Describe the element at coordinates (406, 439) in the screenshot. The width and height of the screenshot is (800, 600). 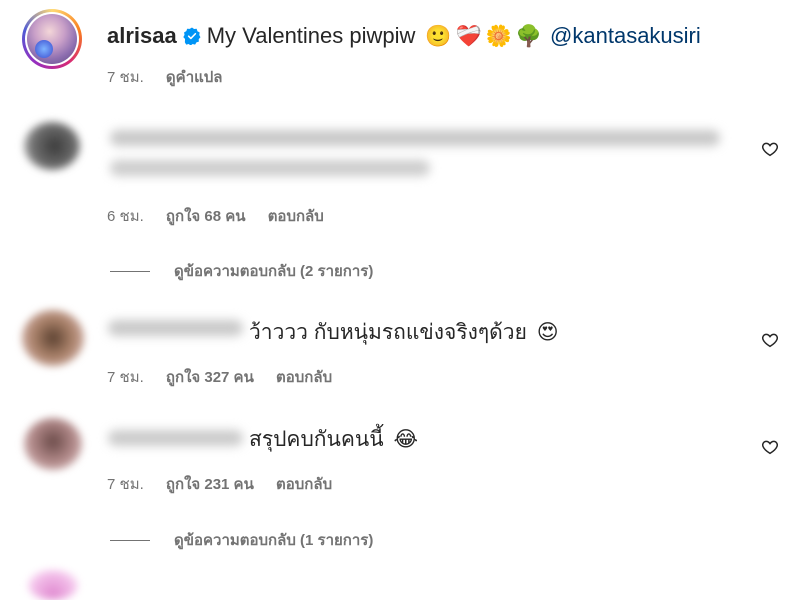
I see `tears-of-joy-emoji-icon: 😂` at that location.